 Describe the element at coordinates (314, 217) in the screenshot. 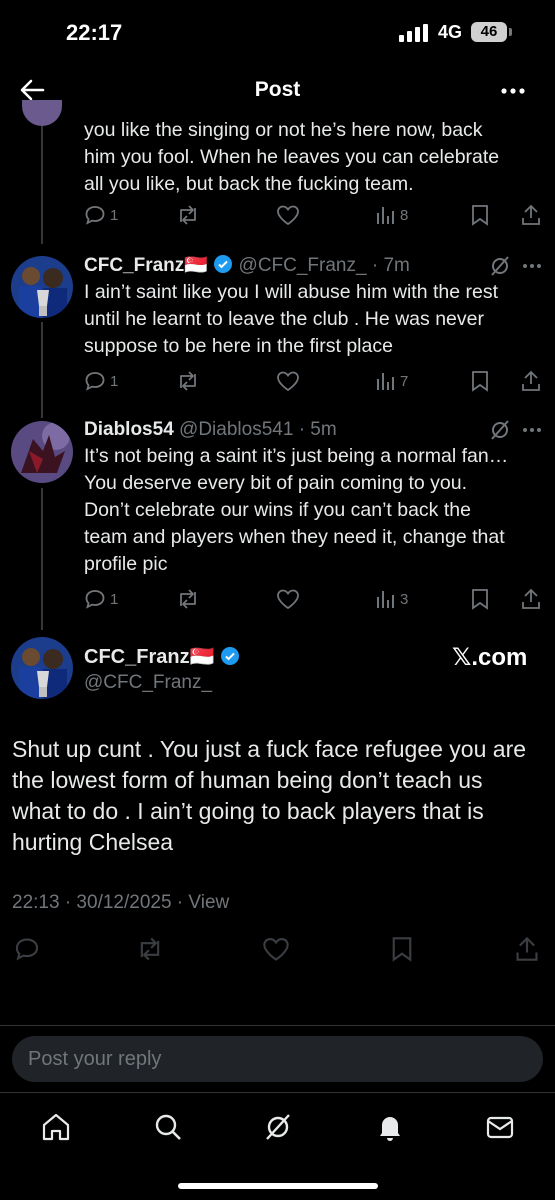

I see `tweet-actions: 1 8` at that location.